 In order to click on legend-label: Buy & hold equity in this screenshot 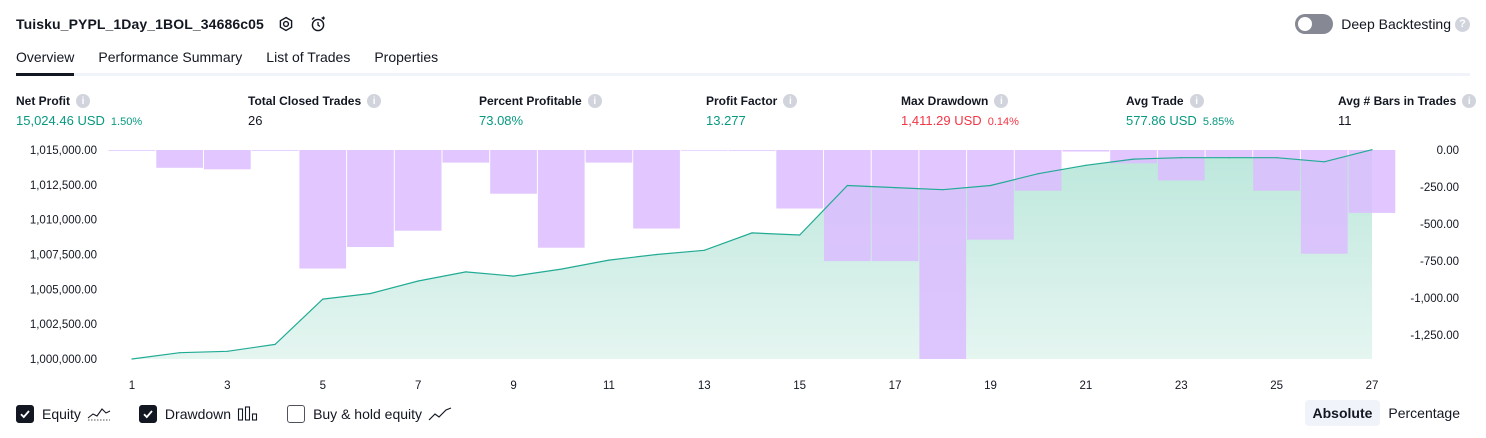, I will do `click(368, 414)`.